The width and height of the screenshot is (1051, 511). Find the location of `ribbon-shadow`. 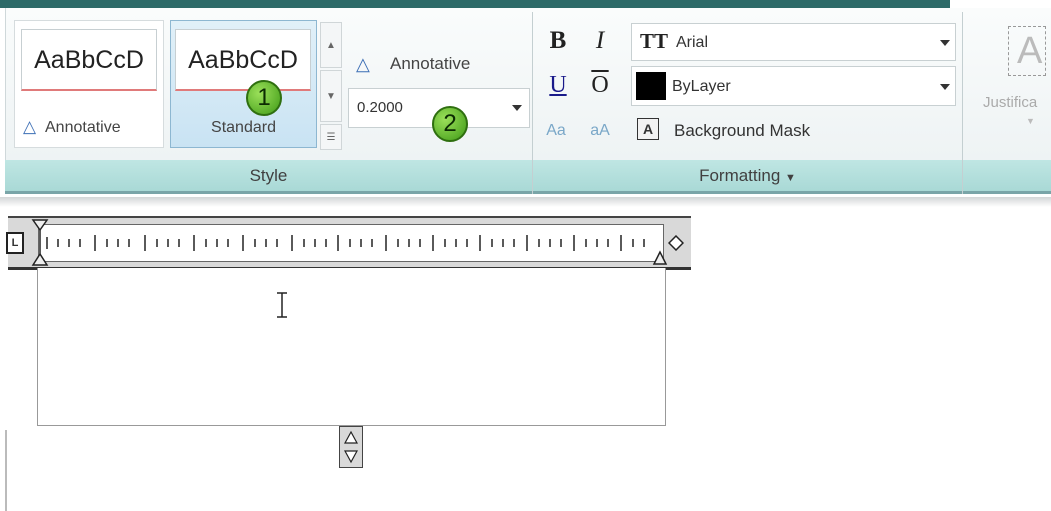

ribbon-shadow is located at coordinates (525, 202).